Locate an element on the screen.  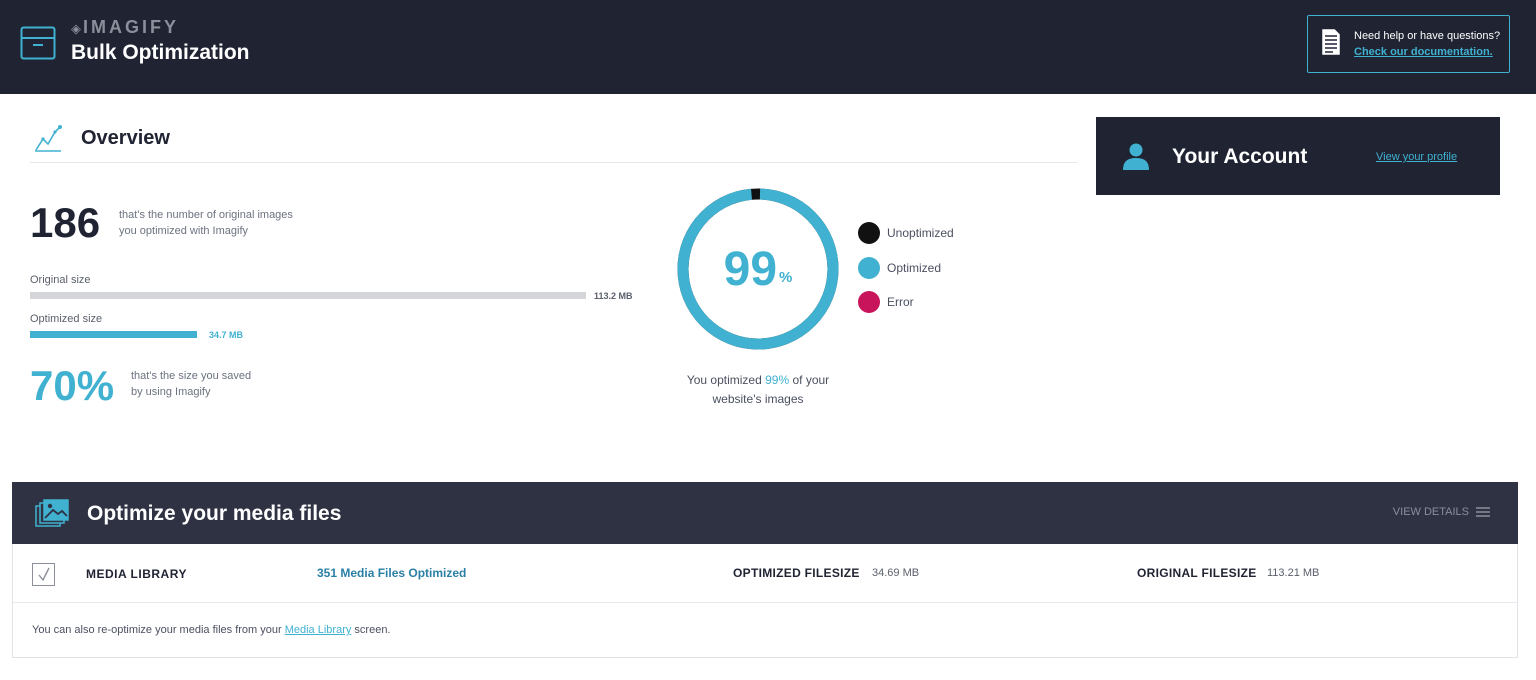
optimized-size-bar is located at coordinates (308, 334).